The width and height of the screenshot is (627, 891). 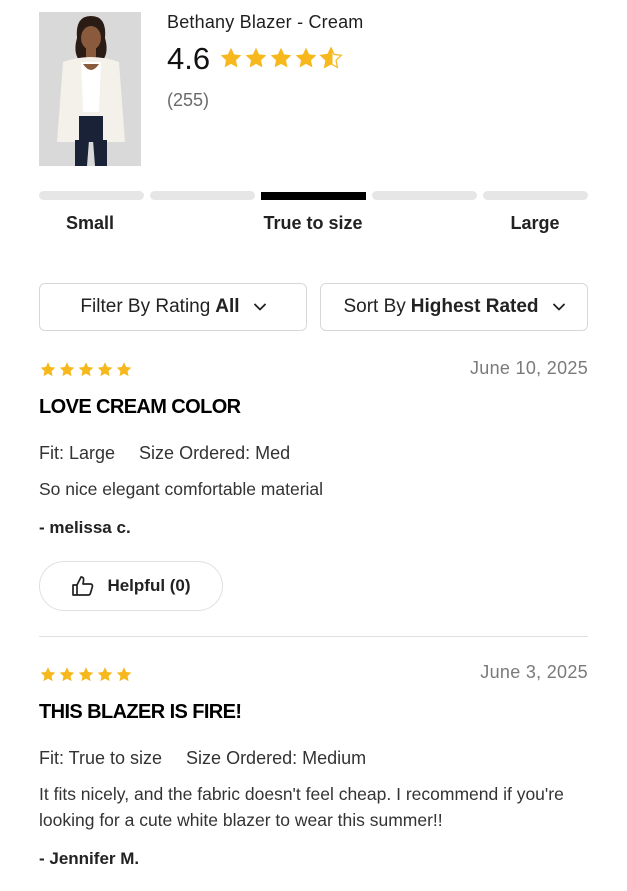 What do you see at coordinates (101, 758) in the screenshot?
I see `review-fit: Fit: True to size` at bounding box center [101, 758].